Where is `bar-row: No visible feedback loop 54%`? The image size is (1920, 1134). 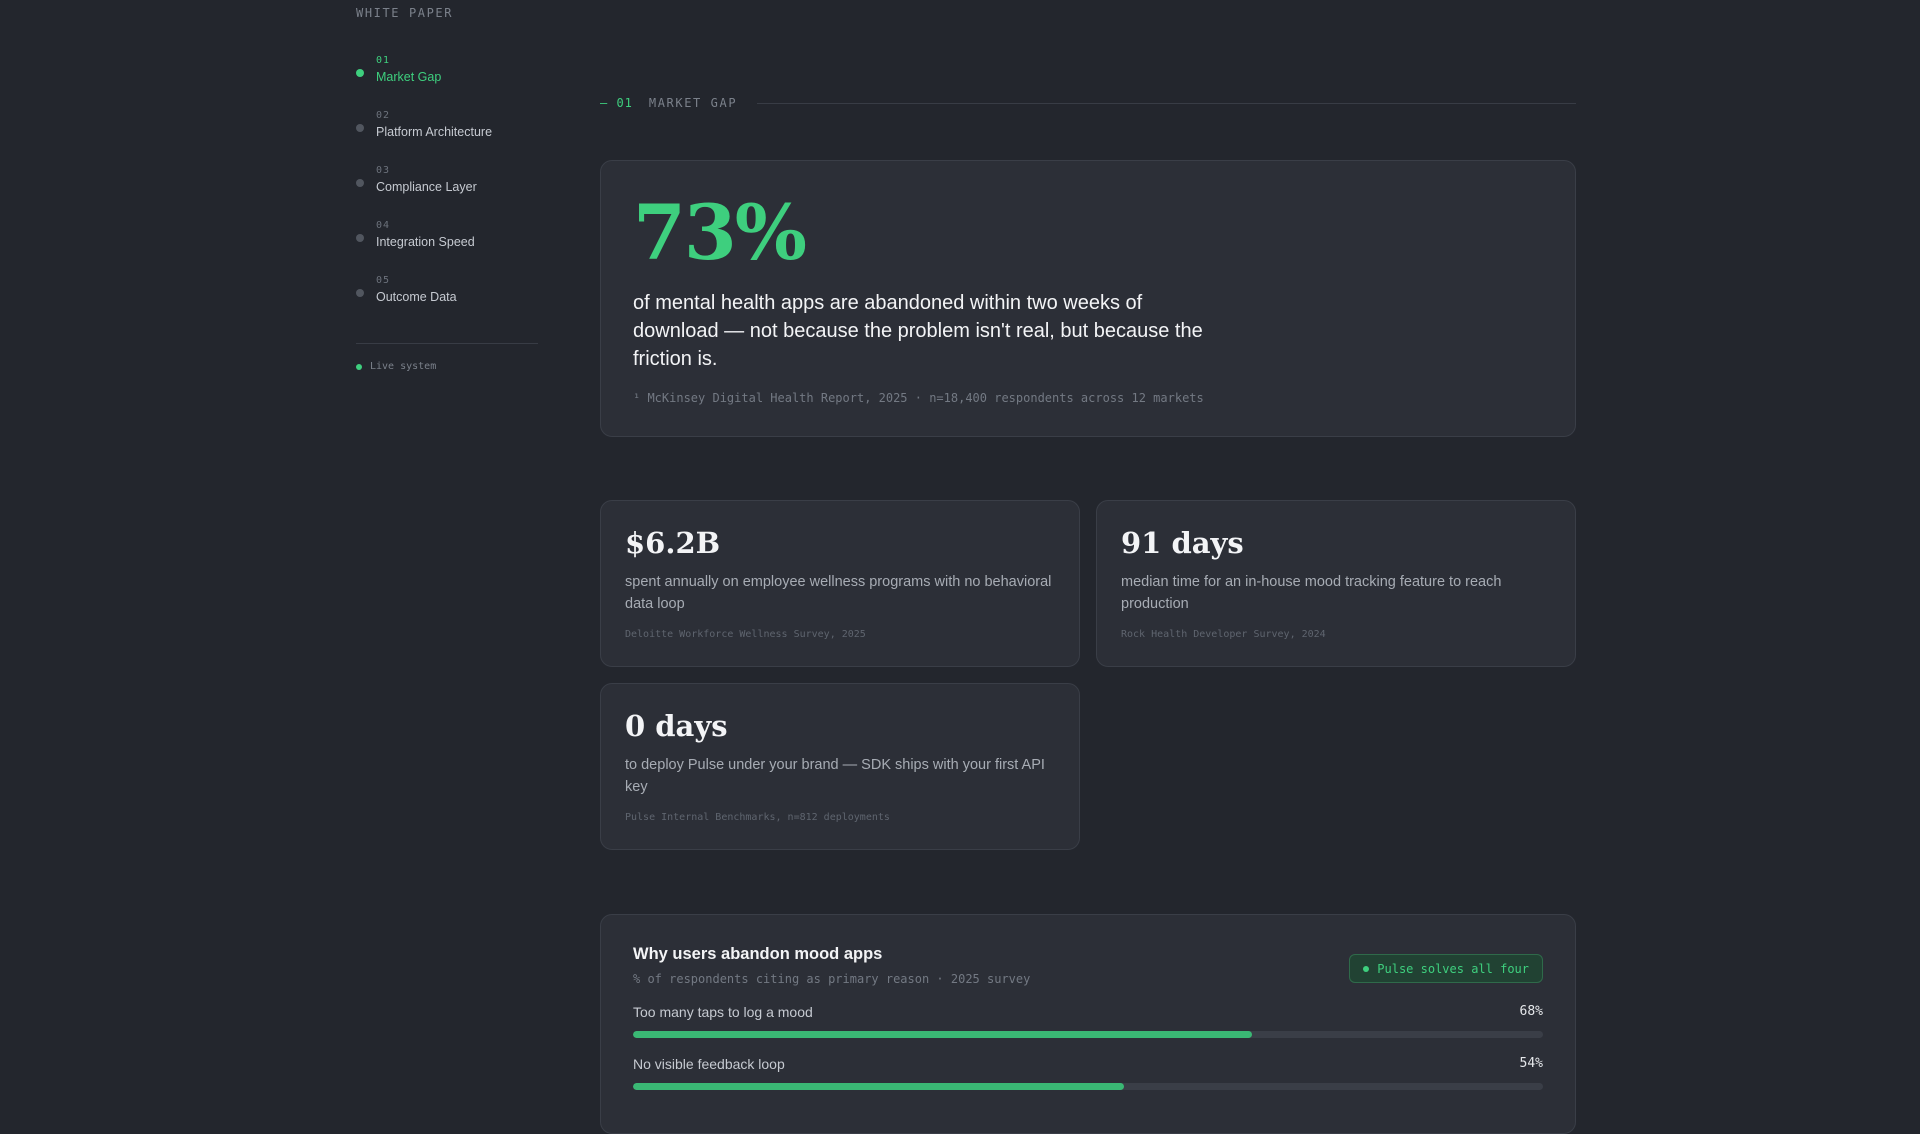
bar-row: No visible feedback loop 54% is located at coordinates (1088, 1073).